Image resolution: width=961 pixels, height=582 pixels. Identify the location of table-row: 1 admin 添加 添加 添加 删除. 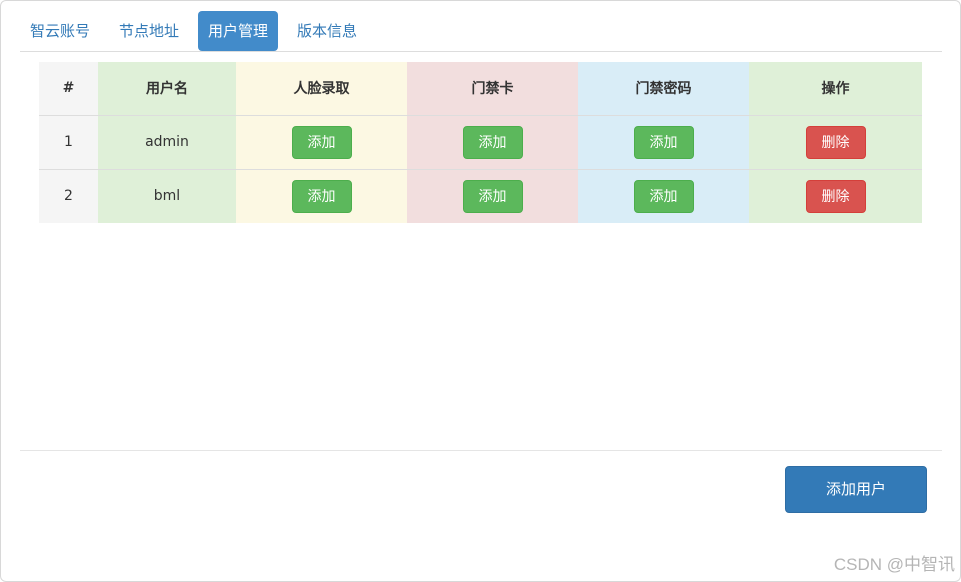
(480, 141).